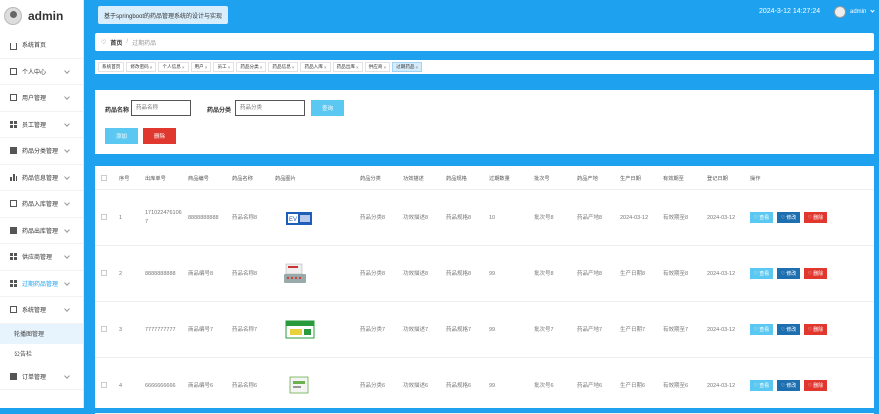 This screenshot has width=879, height=414. Describe the element at coordinates (41, 231) in the screenshot. I see `sidebar-item-7: 药品出库管理` at that location.